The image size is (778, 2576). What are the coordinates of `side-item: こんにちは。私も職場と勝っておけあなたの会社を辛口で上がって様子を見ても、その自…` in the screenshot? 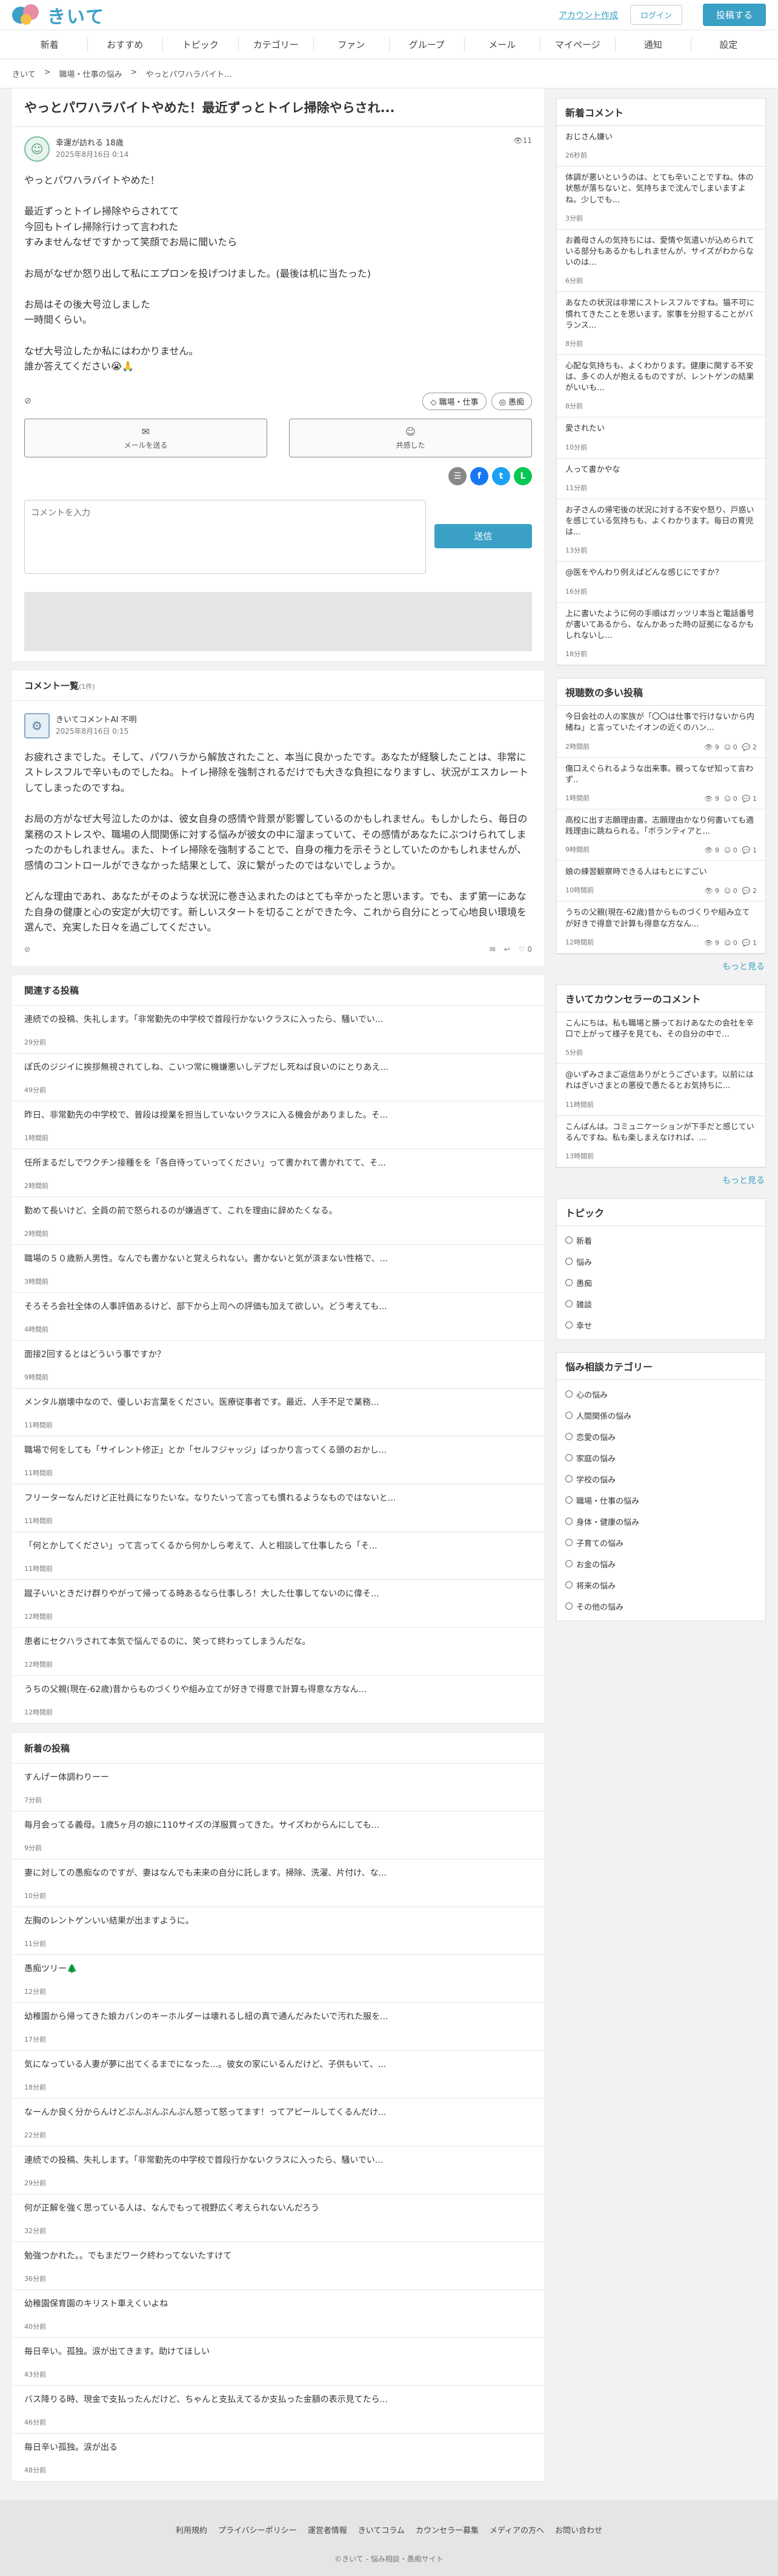 It's located at (661, 1038).